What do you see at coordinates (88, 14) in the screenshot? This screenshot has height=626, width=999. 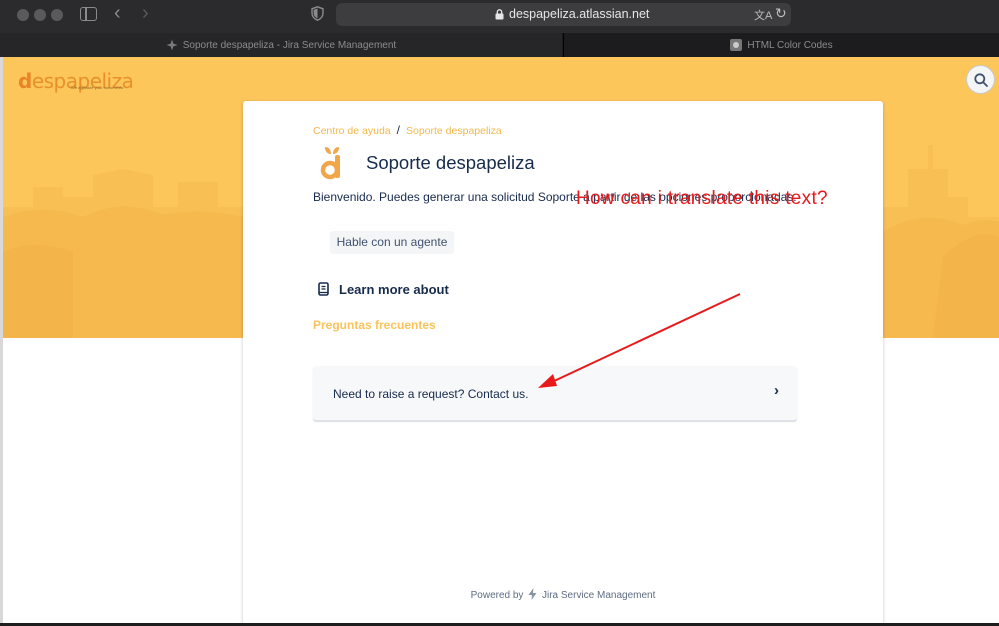 I see `sidebar-toggle-icon` at bounding box center [88, 14].